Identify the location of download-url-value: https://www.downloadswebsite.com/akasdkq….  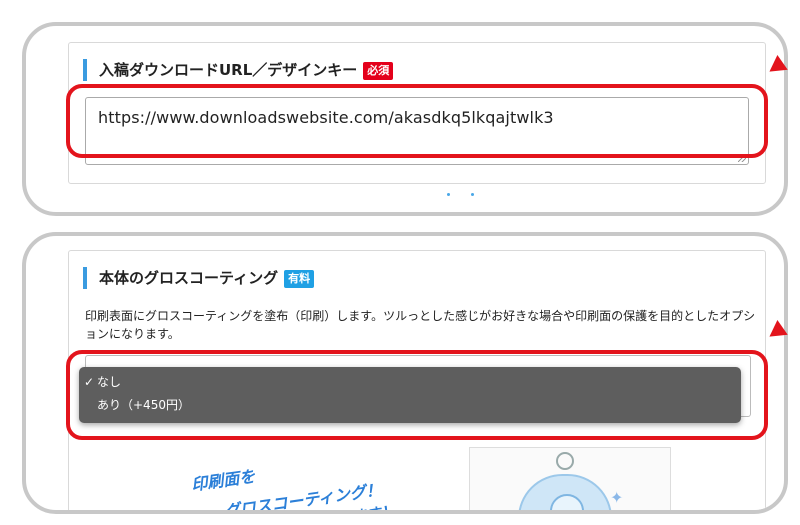
(326, 117).